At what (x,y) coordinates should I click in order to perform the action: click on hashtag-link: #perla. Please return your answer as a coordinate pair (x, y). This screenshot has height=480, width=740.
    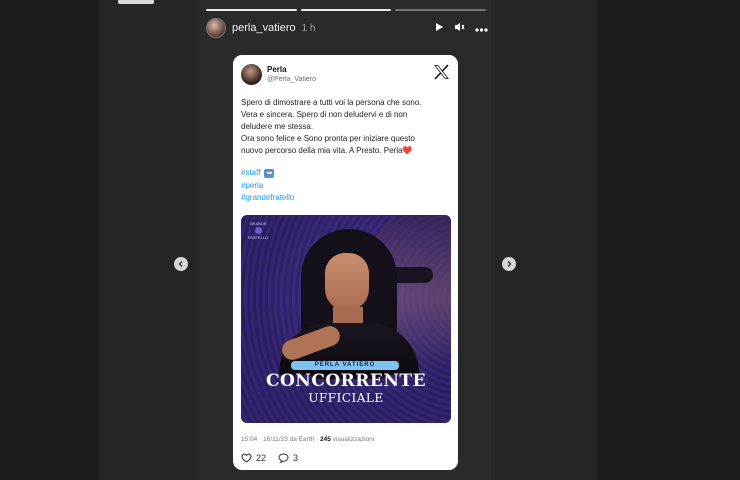
    Looking at the image, I should click on (252, 186).